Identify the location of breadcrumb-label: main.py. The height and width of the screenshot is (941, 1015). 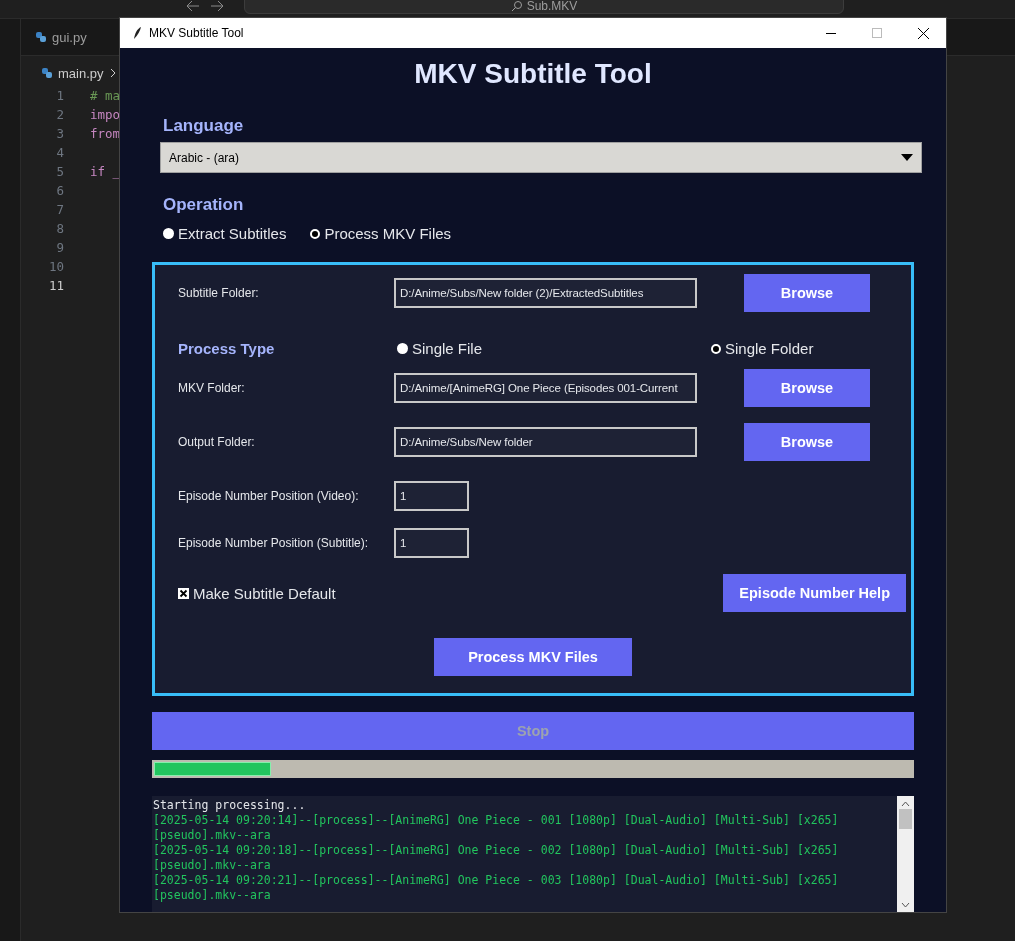
(81, 73).